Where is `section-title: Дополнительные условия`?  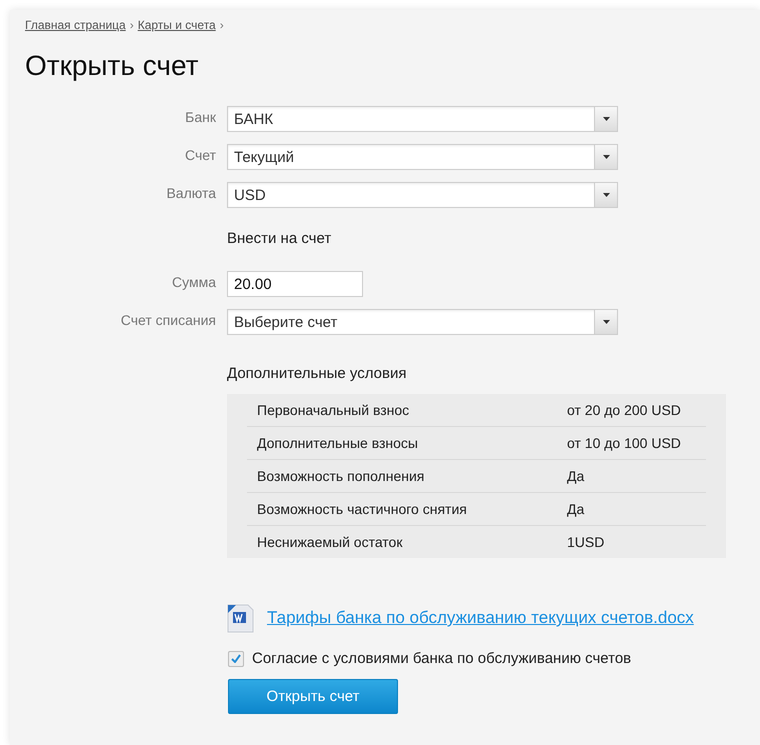
section-title: Дополнительные условия is located at coordinates (317, 373).